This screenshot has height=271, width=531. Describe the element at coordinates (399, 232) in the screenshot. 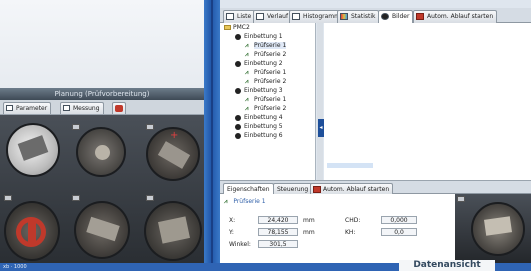

I see `kh-field: 0,0` at that location.